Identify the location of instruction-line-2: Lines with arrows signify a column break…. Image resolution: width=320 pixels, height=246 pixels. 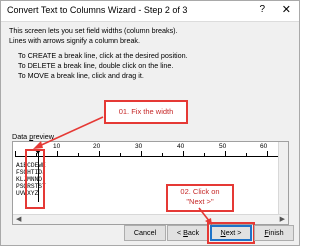
(75, 40).